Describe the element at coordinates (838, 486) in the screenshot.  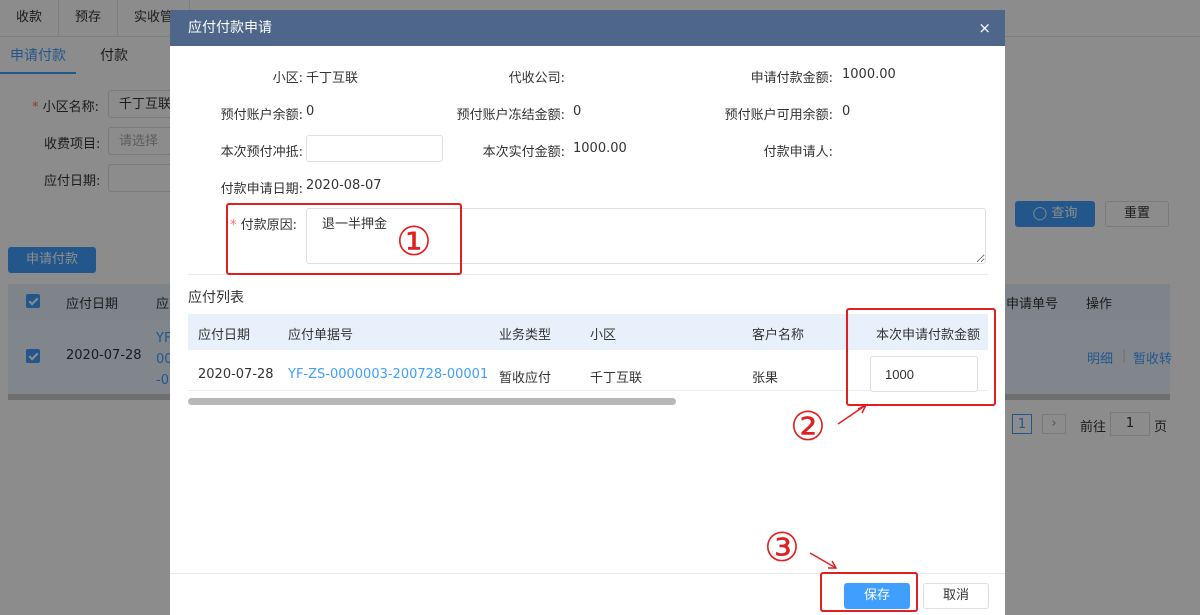
I see `annotation-arrows` at that location.